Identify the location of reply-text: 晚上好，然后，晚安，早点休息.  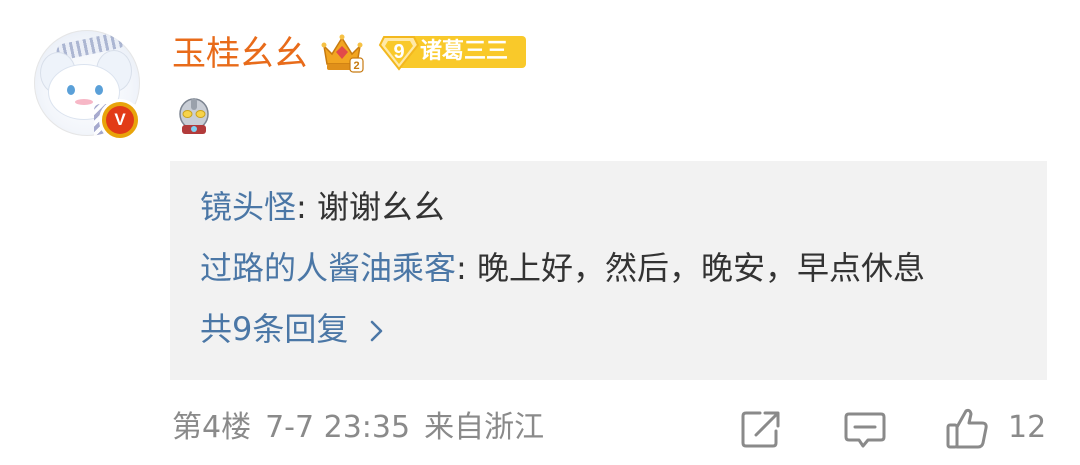
(700, 268).